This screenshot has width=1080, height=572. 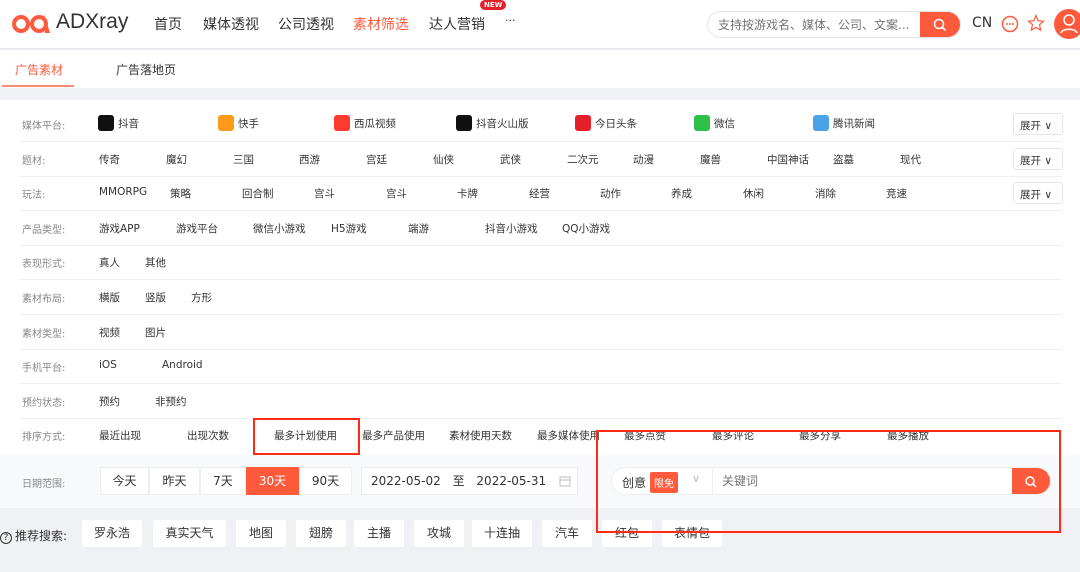 I want to click on filter-option: 养成, so click(x=681, y=193).